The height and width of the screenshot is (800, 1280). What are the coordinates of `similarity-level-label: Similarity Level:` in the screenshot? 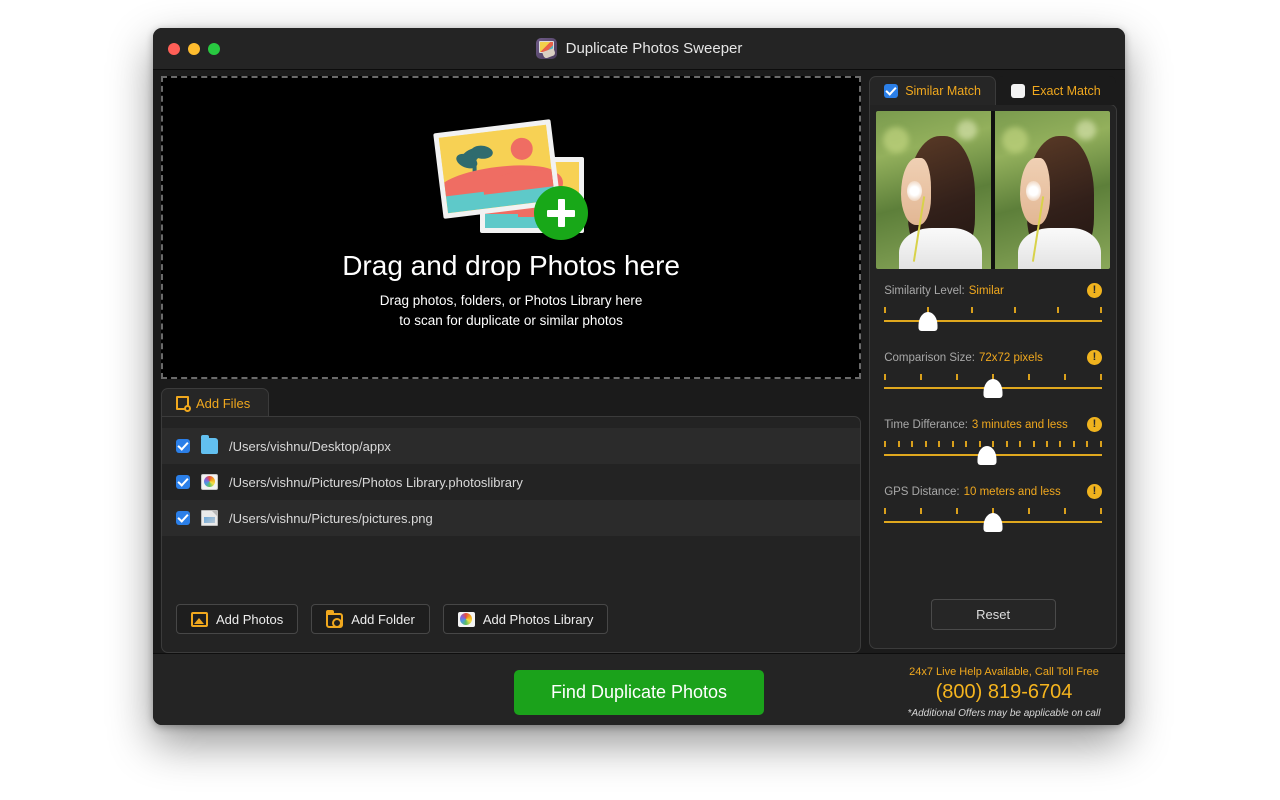 It's located at (924, 290).